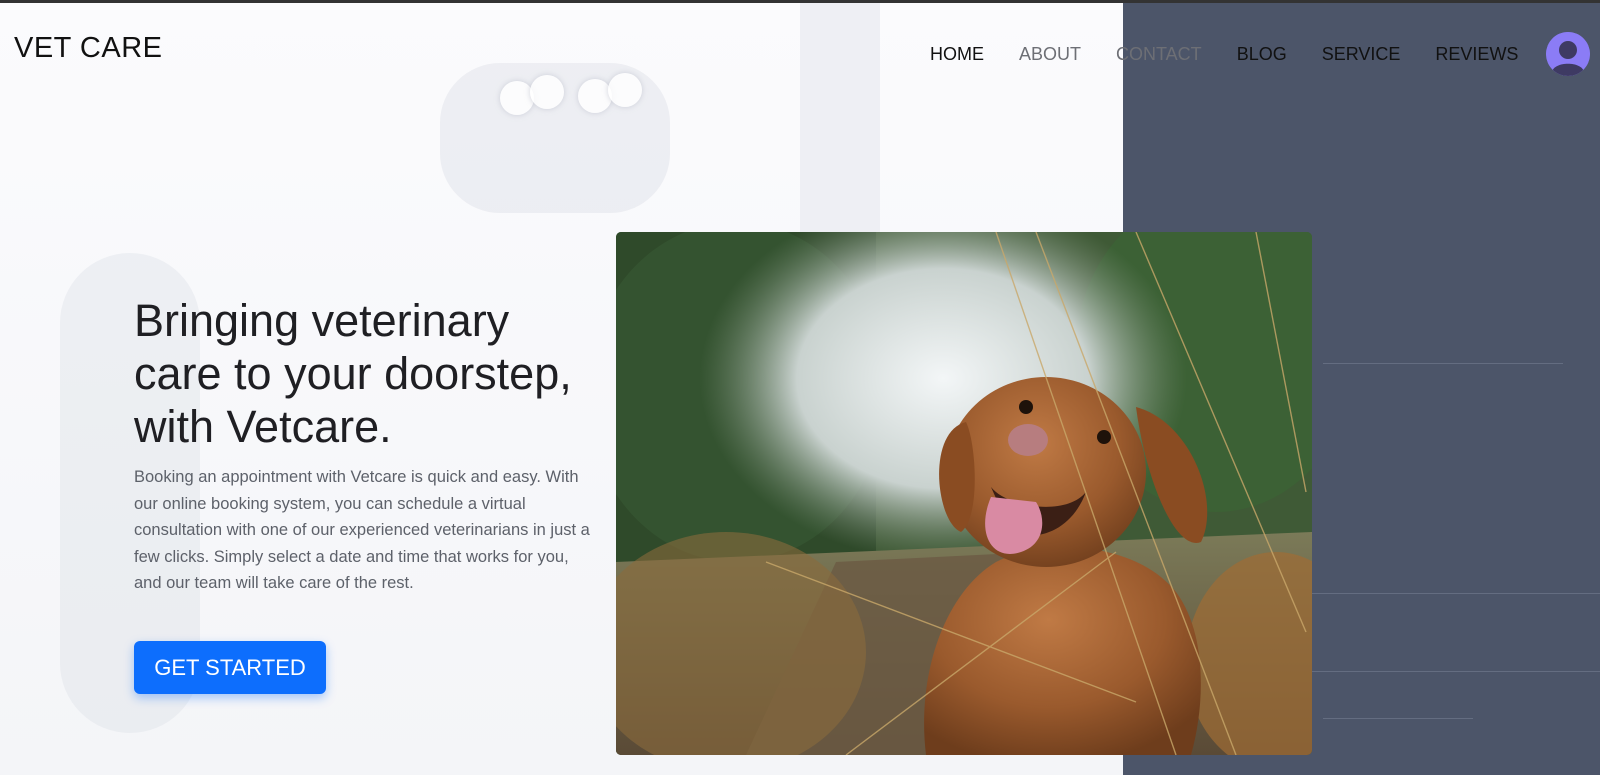 This screenshot has width=1600, height=775. Describe the element at coordinates (1568, 54) in the screenshot. I see `user-avatar-icon` at that location.